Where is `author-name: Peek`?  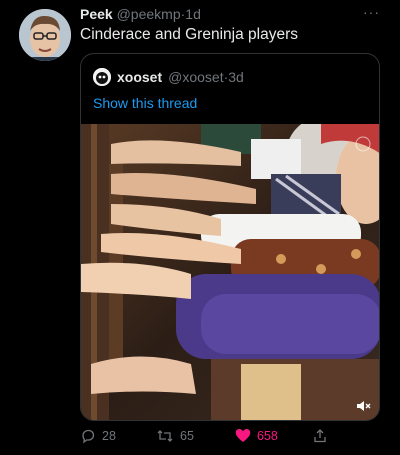 author-name: Peek is located at coordinates (96, 14).